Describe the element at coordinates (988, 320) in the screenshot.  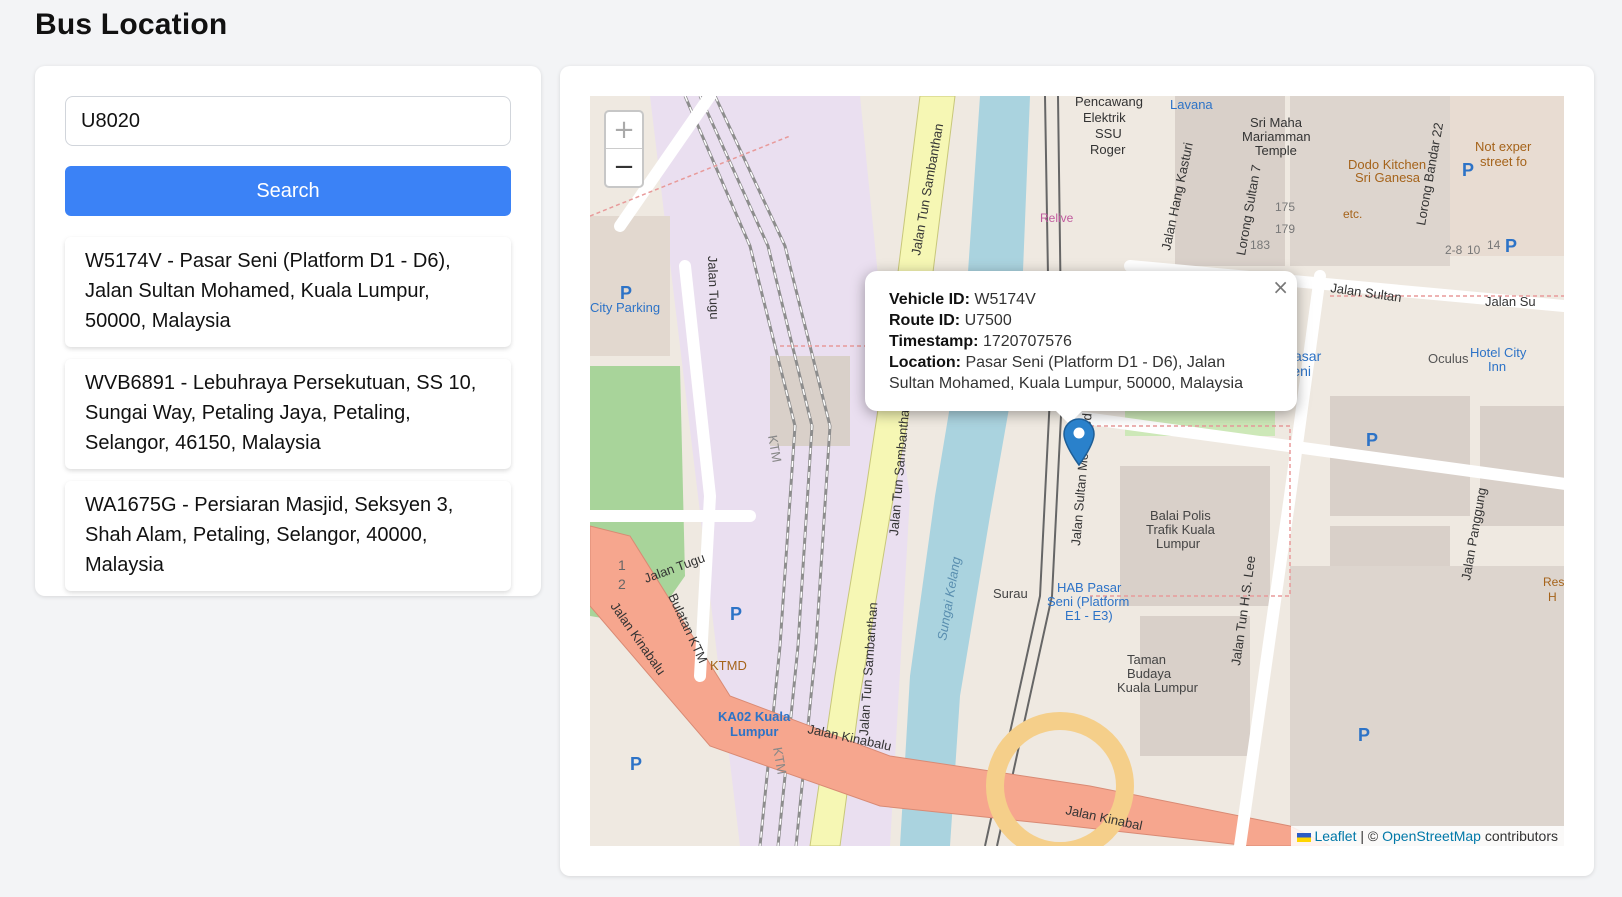
I see `popup-route-value: U7500` at that location.